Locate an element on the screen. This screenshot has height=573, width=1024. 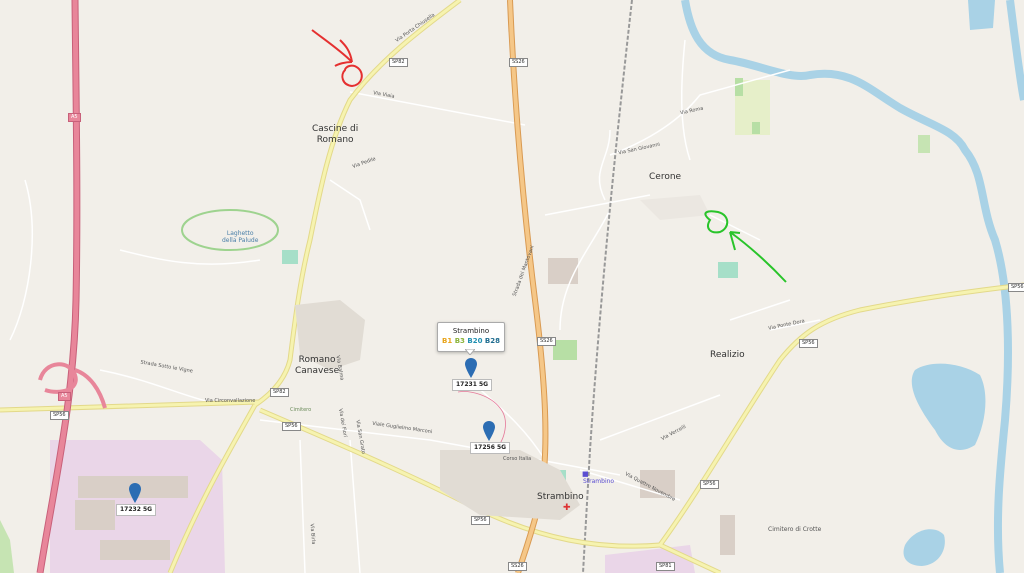
train-station-icon: ■ is located at coordinates (585, 474).